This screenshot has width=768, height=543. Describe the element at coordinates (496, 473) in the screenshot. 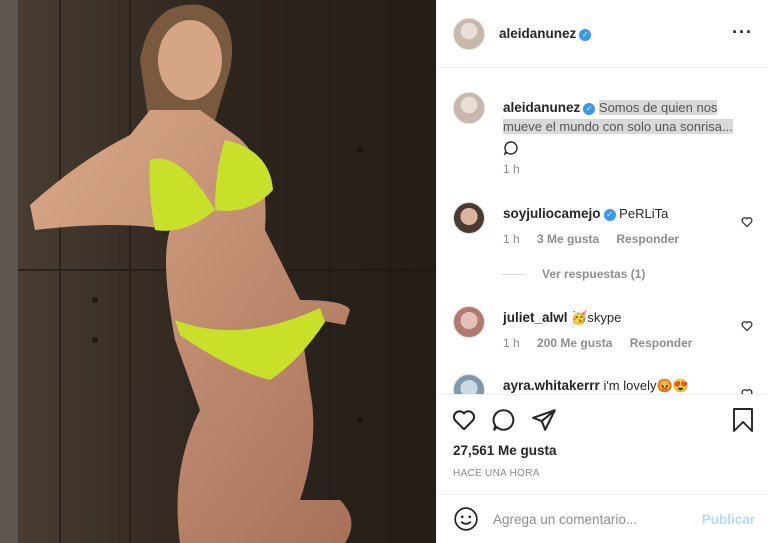

I see `post-timestamp: HACE UNA HORA` at that location.